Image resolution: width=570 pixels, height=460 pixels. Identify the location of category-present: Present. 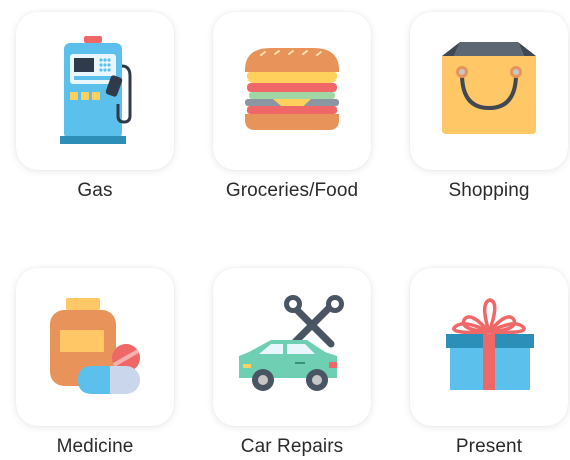
(490, 364).